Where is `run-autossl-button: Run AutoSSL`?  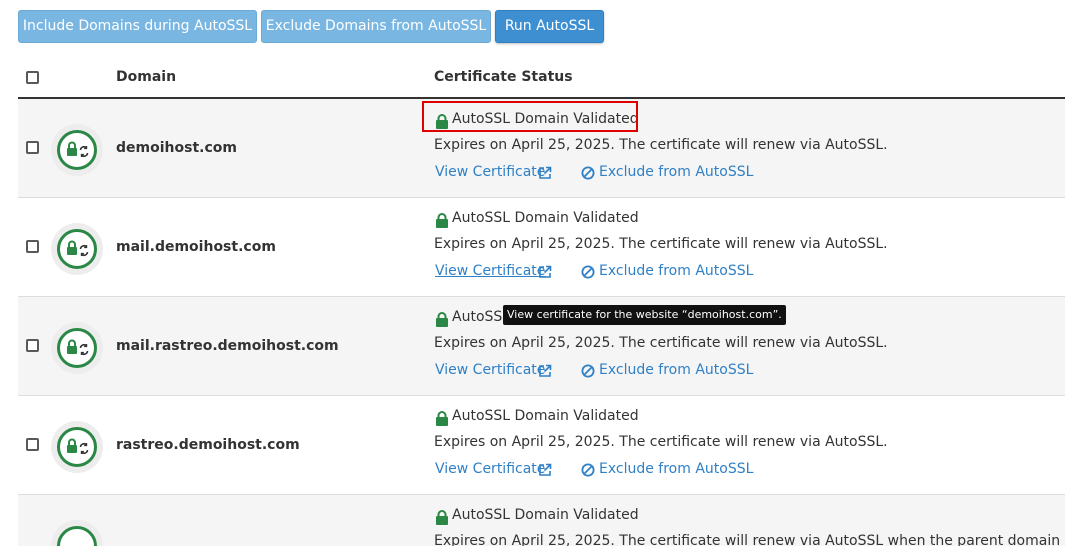
run-autossl-button: Run AutoSSL is located at coordinates (549, 26).